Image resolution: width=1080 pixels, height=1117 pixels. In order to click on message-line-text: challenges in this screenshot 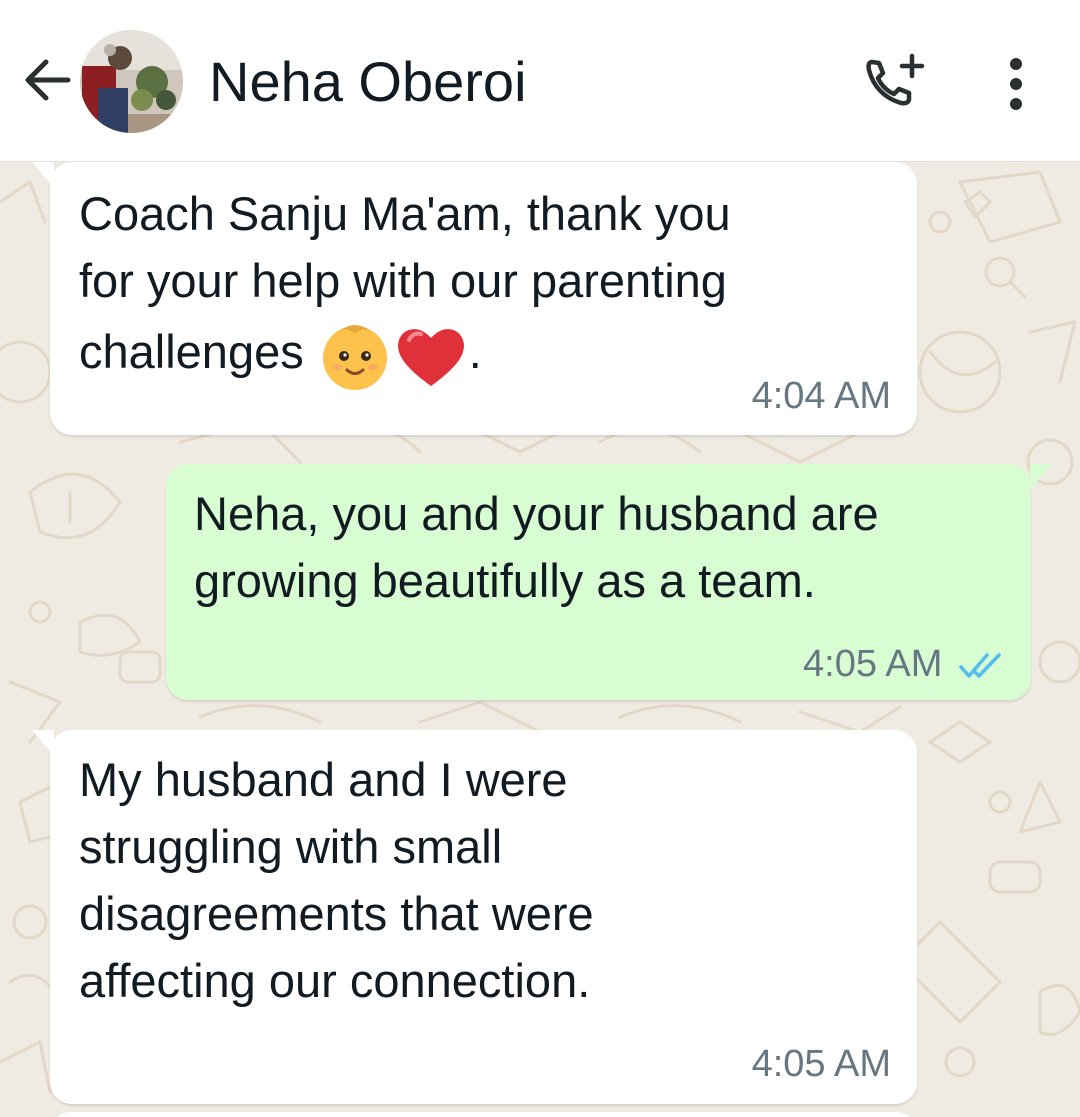, I will do `click(198, 351)`.